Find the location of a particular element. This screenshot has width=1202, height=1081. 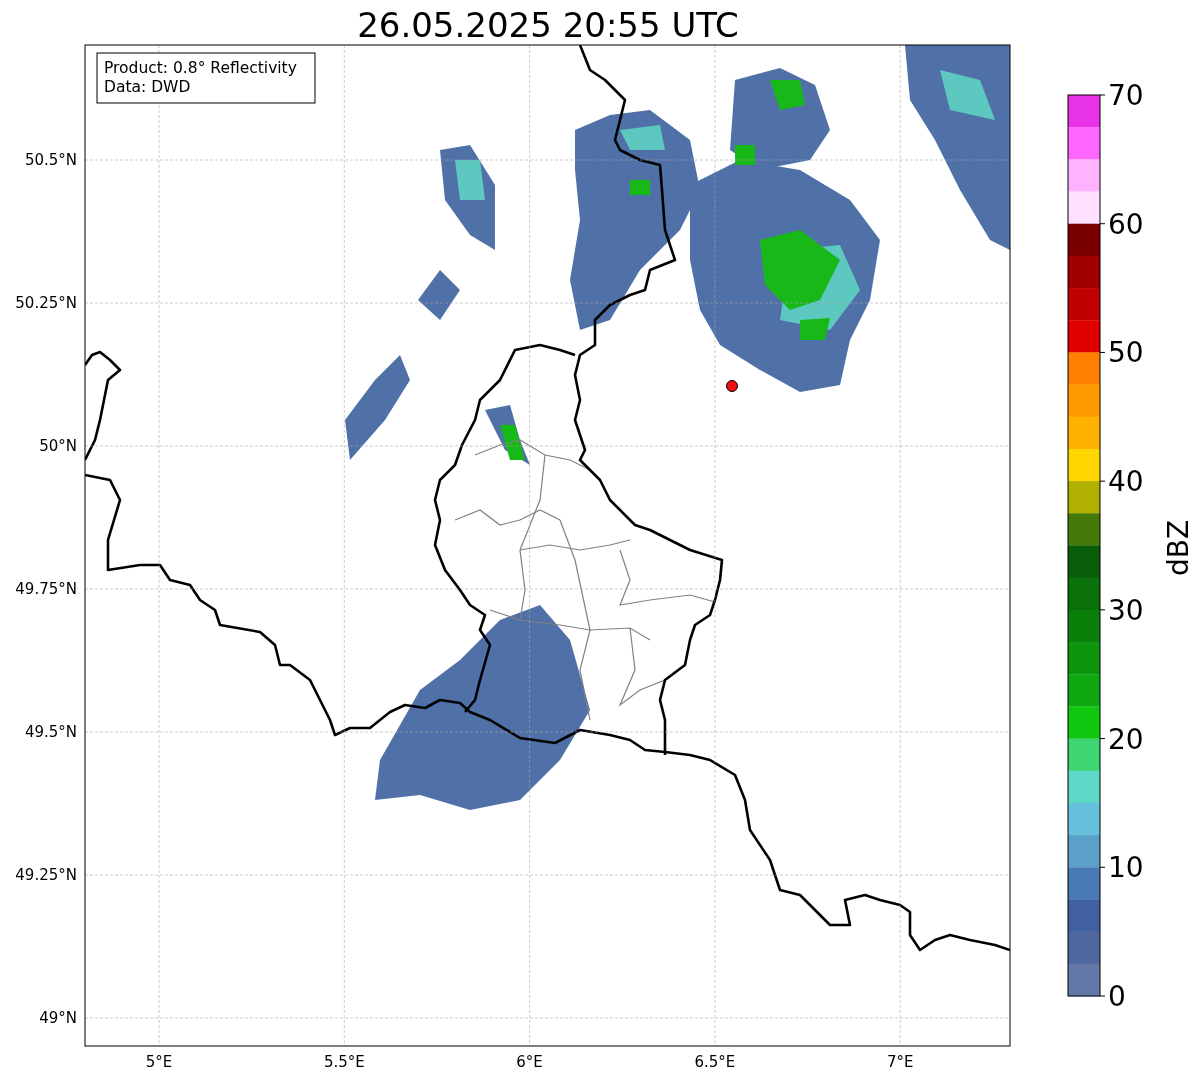

colorbar-tick-label: 0 is located at coordinates (1117, 996).